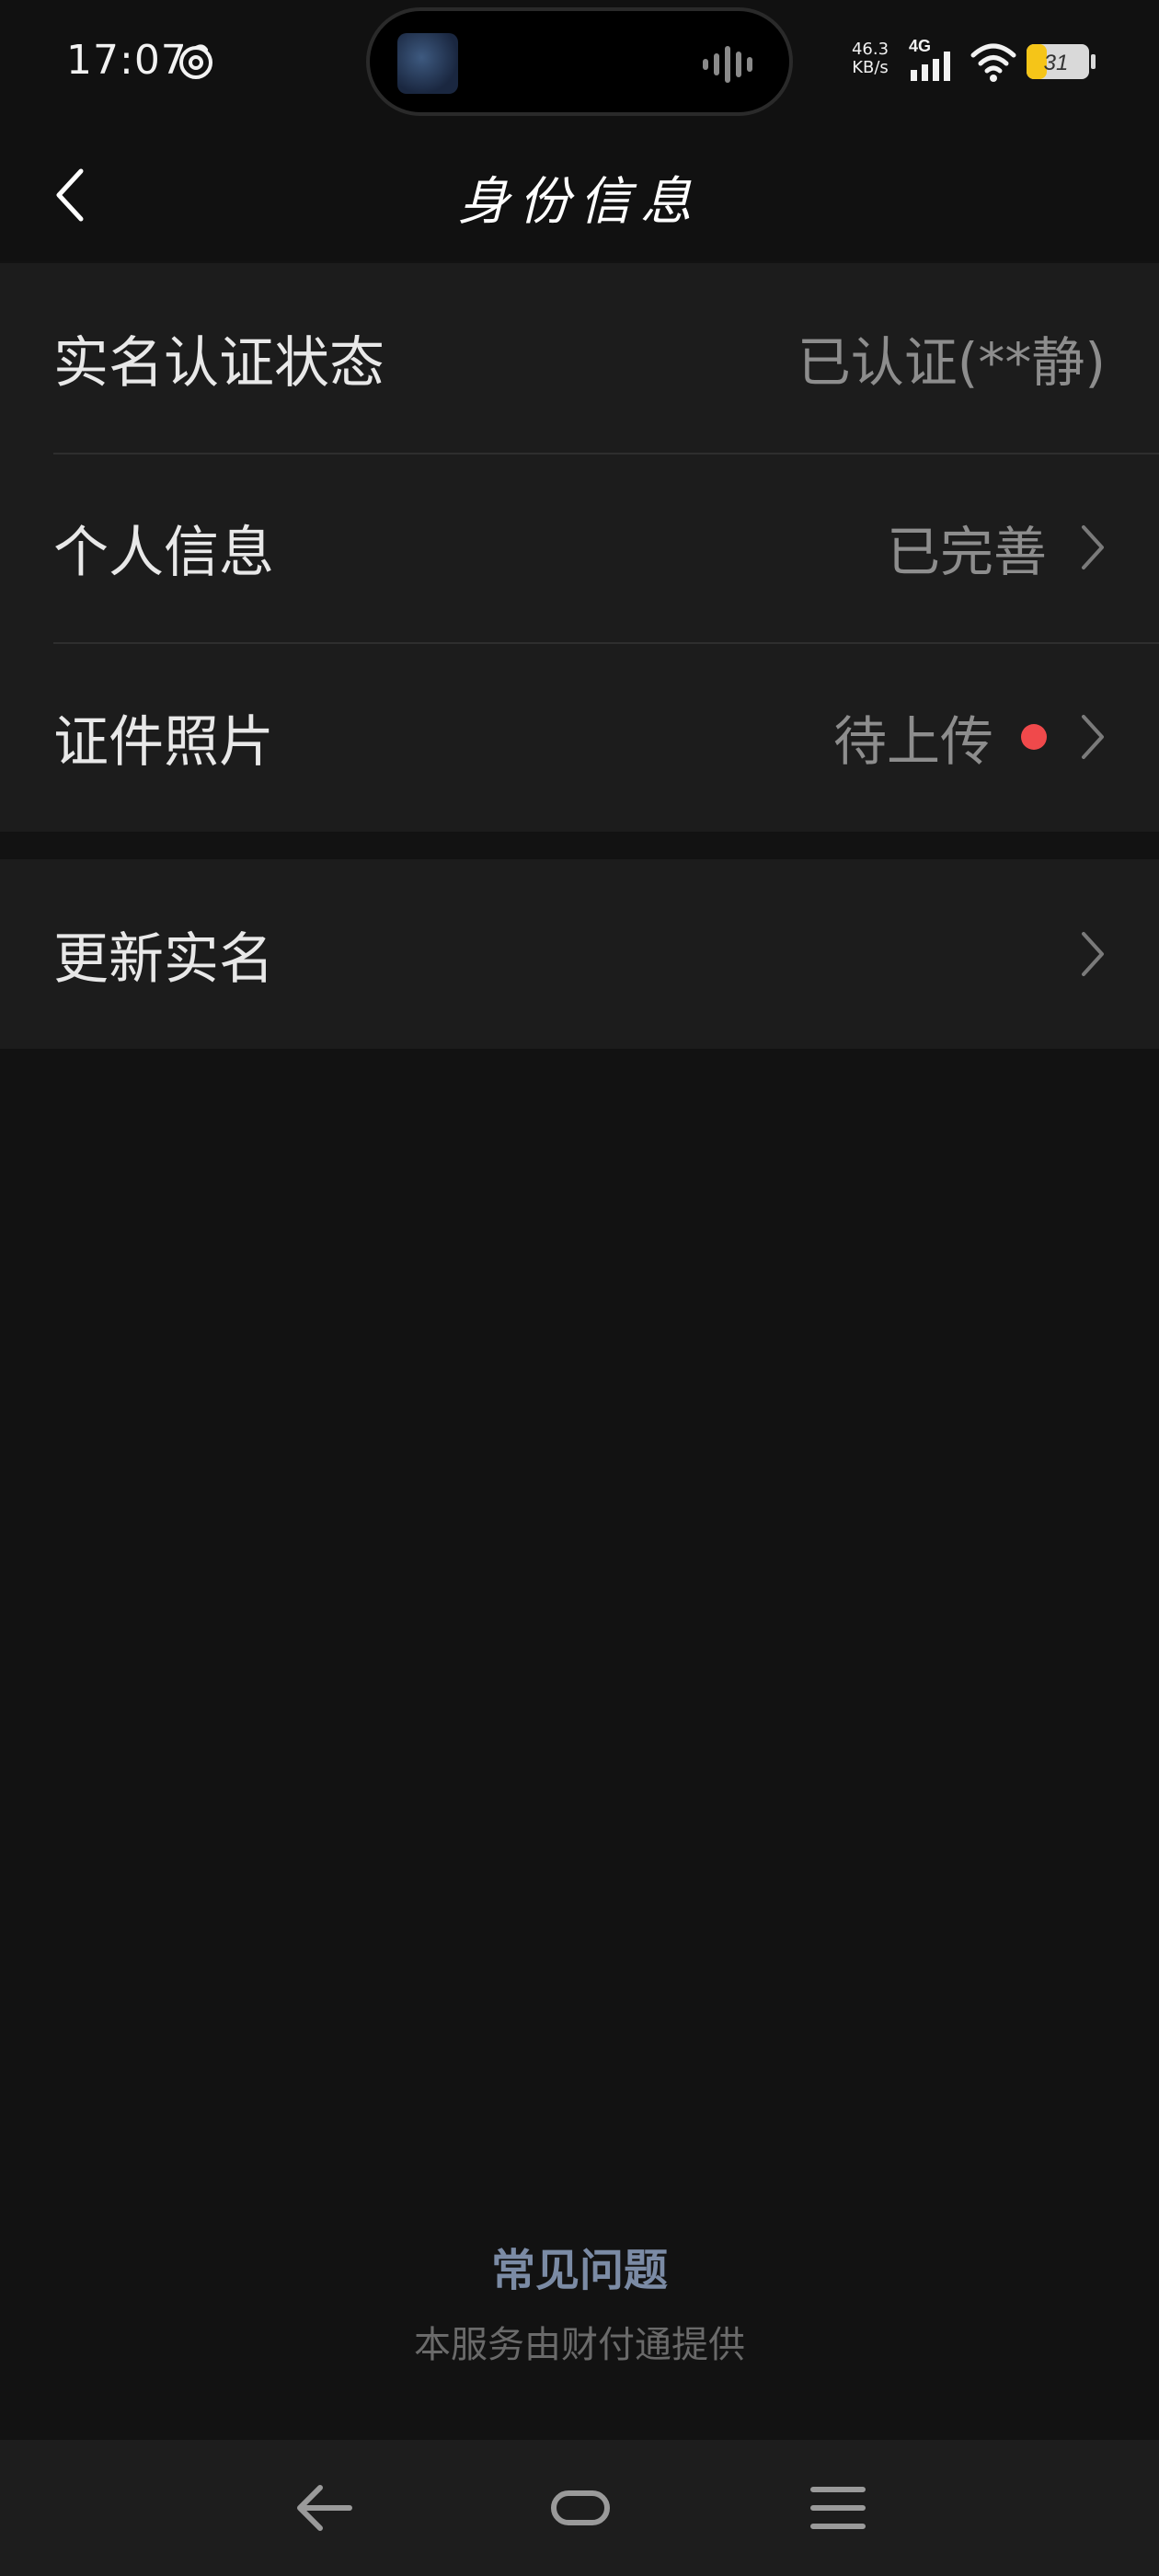 Image resolution: width=1159 pixels, height=2576 pixels. I want to click on status-time: 17:07, so click(127, 60).